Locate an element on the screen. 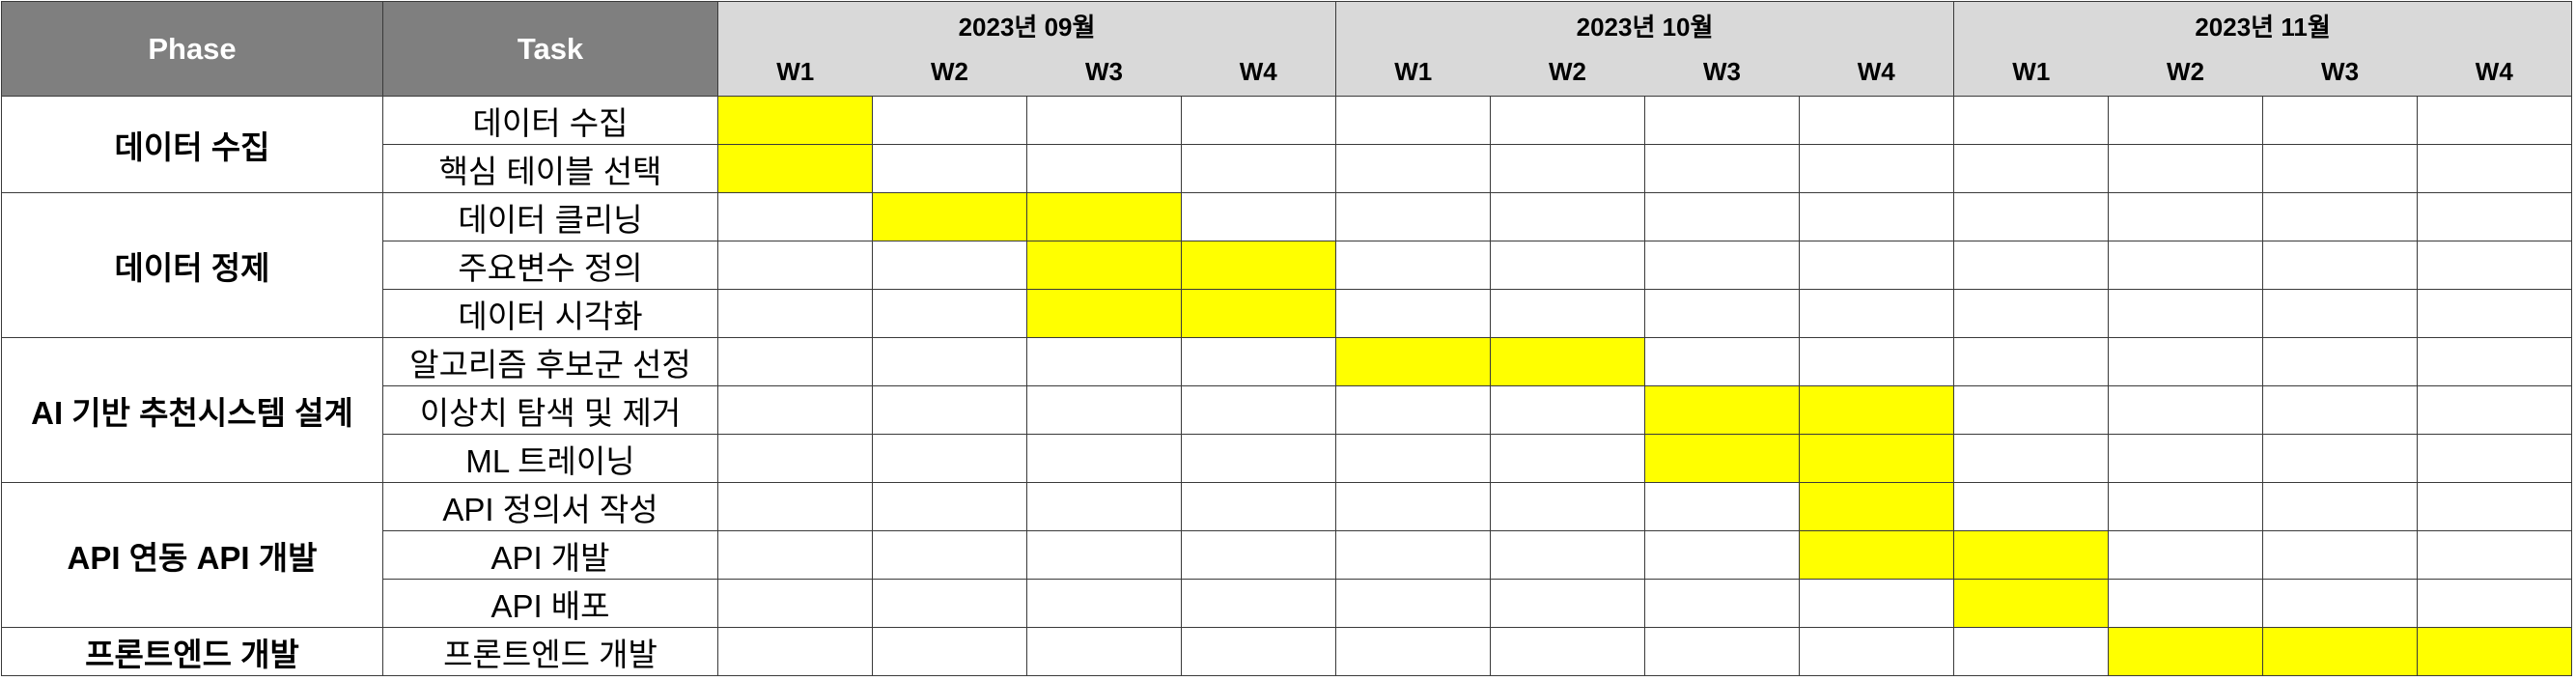  task-cell: 데이터 시각화 is located at coordinates (550, 313).